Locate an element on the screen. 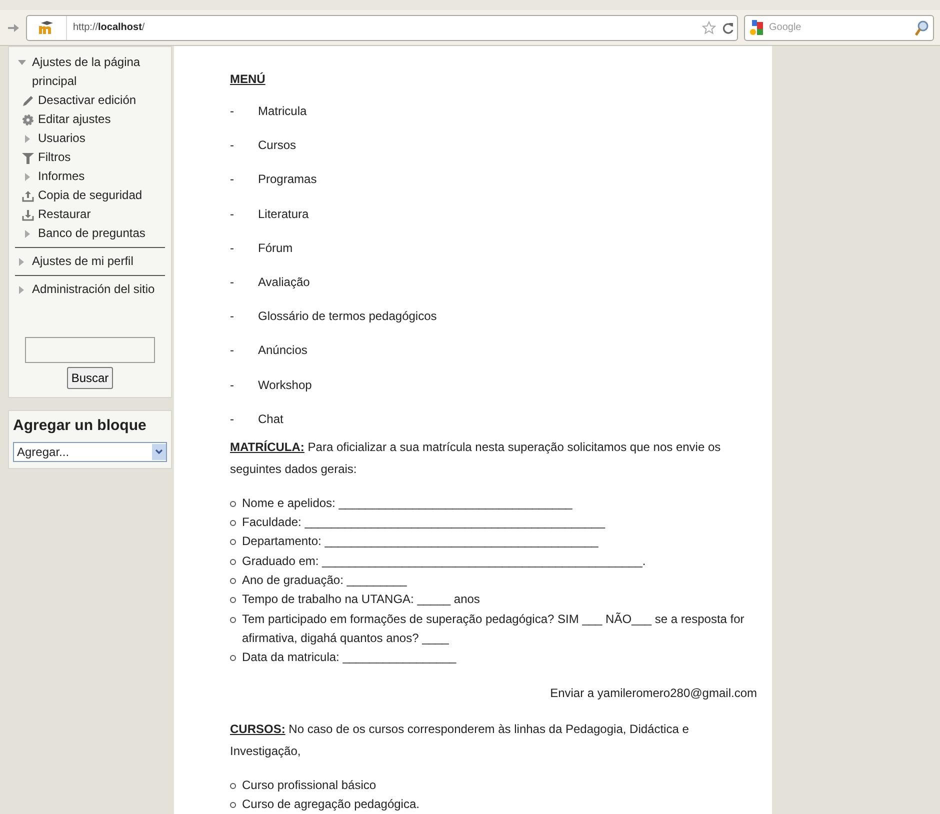 The image size is (940, 814). star-icon is located at coordinates (709, 27).